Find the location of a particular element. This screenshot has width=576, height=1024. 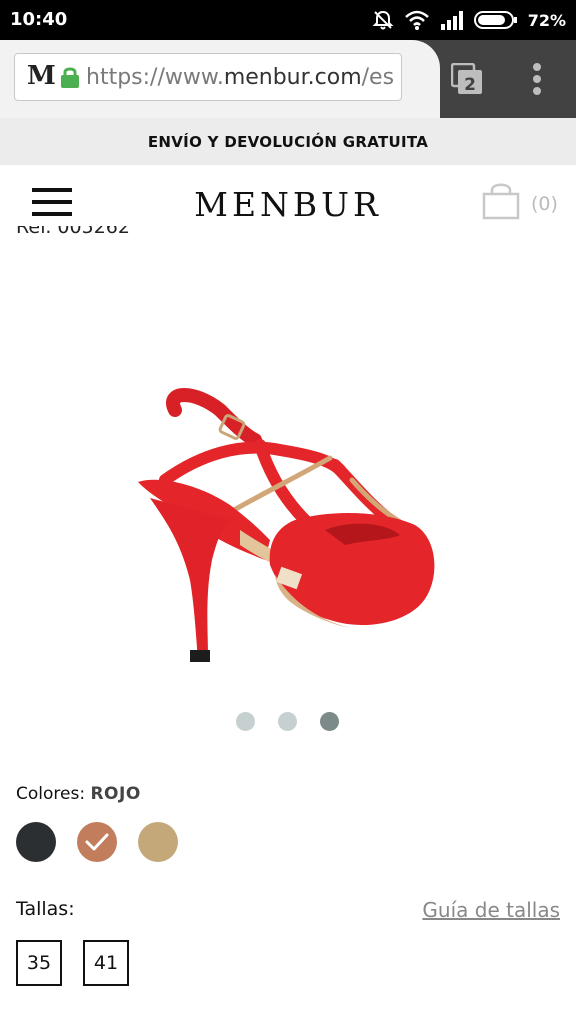

browser-toolbar-omnibox-area: M https://www.menbur.com/es is located at coordinates (220, 79).